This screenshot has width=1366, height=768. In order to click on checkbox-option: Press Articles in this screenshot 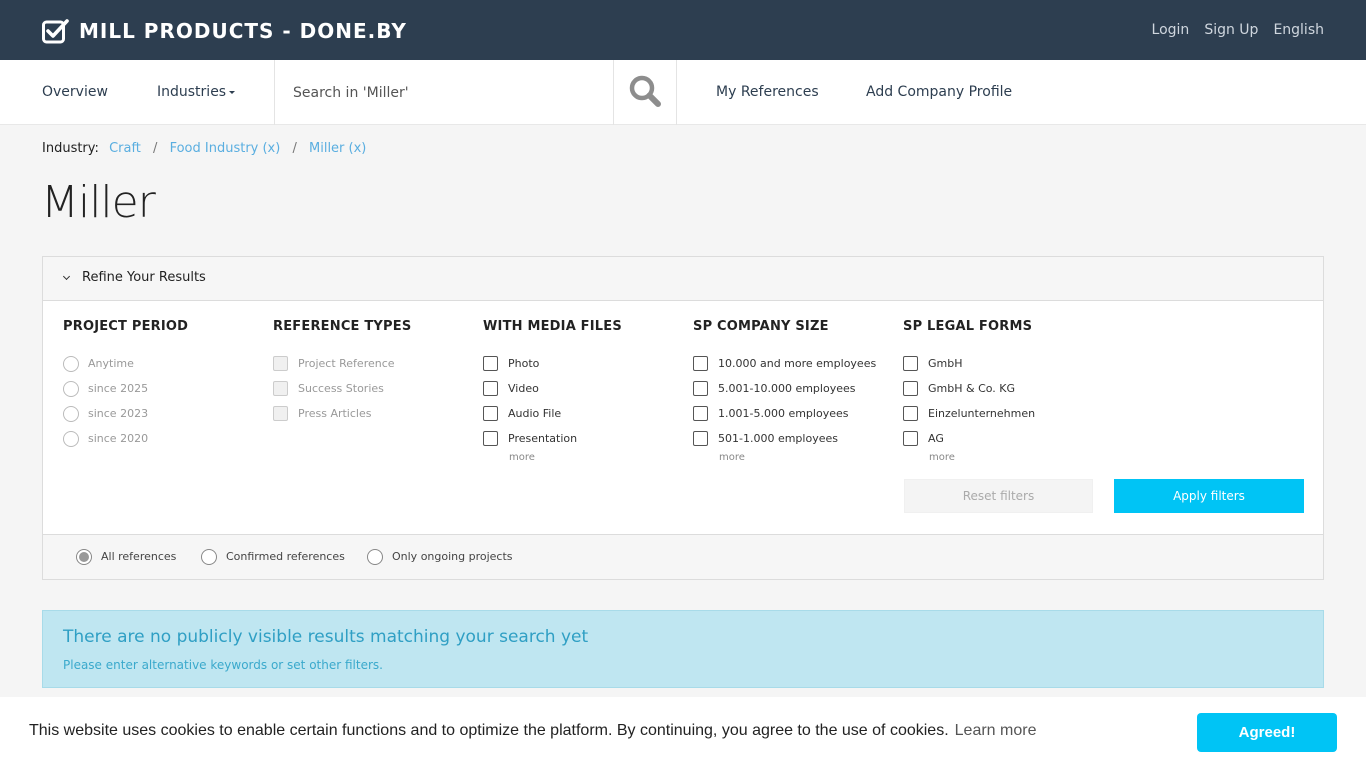, I will do `click(373, 413)`.